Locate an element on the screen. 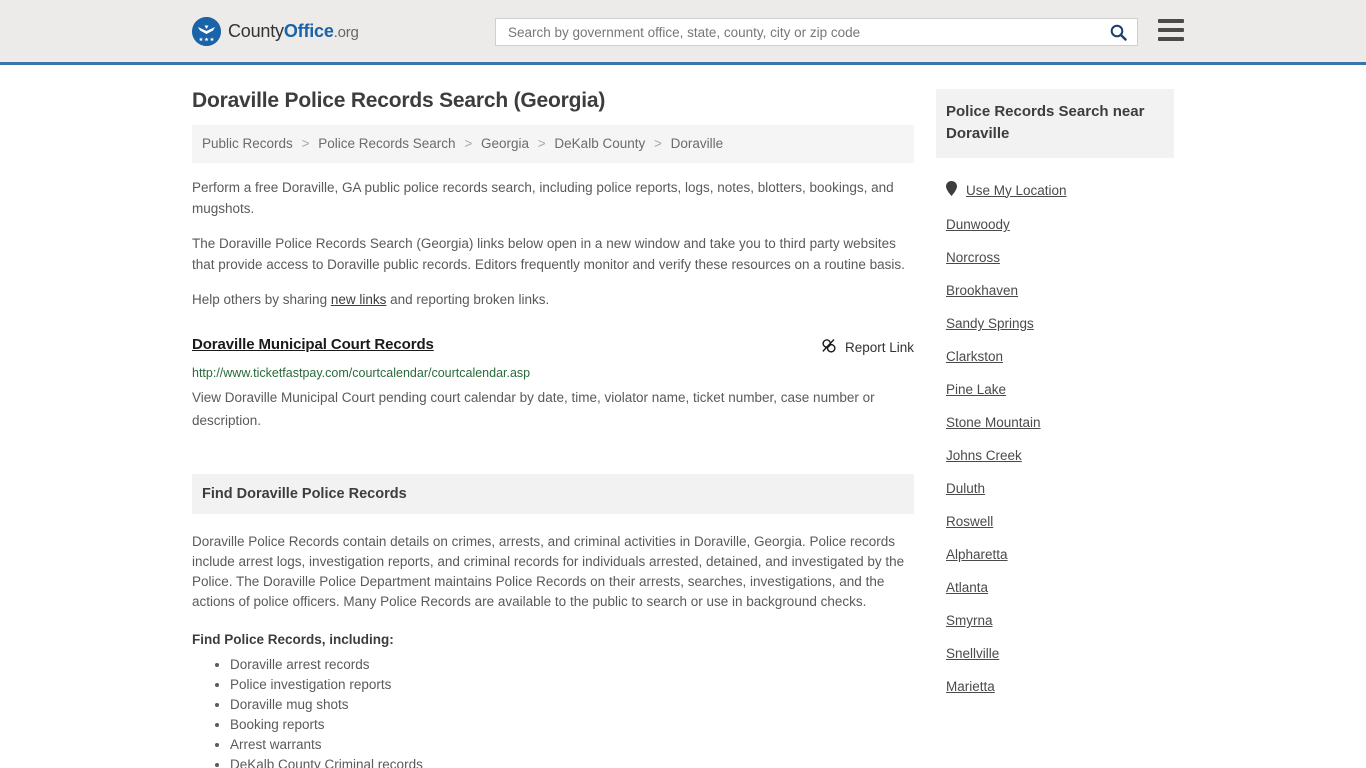  broken-link-icon is located at coordinates (828, 347).